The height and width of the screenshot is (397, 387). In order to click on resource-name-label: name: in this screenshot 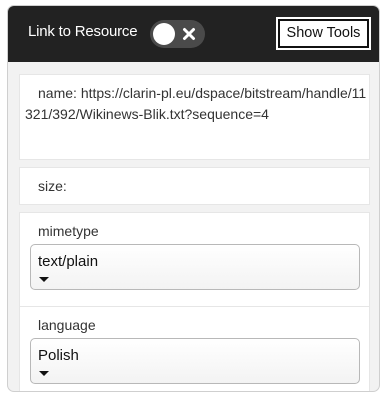, I will do `click(57, 93)`.